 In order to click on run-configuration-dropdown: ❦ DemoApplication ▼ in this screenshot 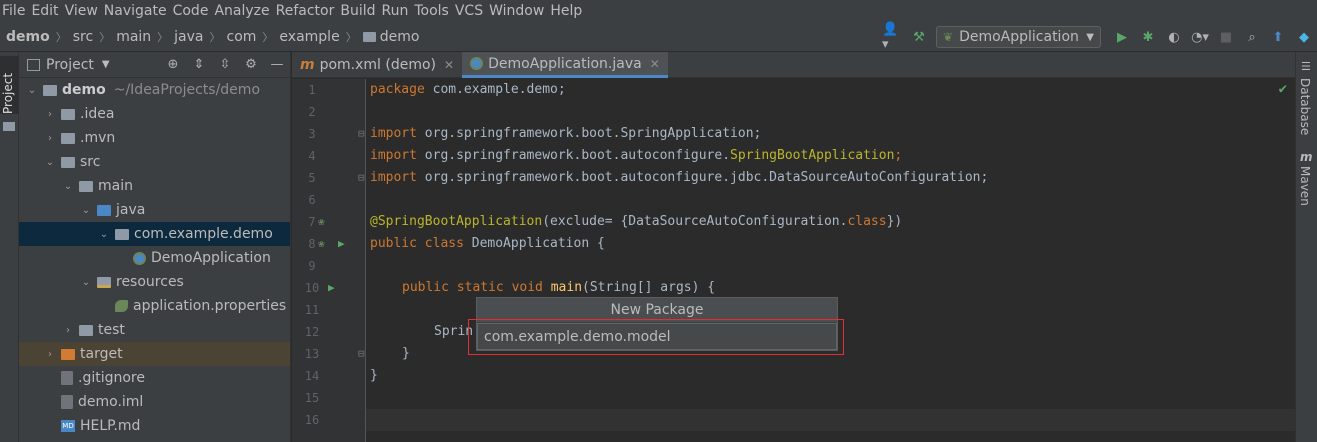, I will do `click(1018, 37)`.